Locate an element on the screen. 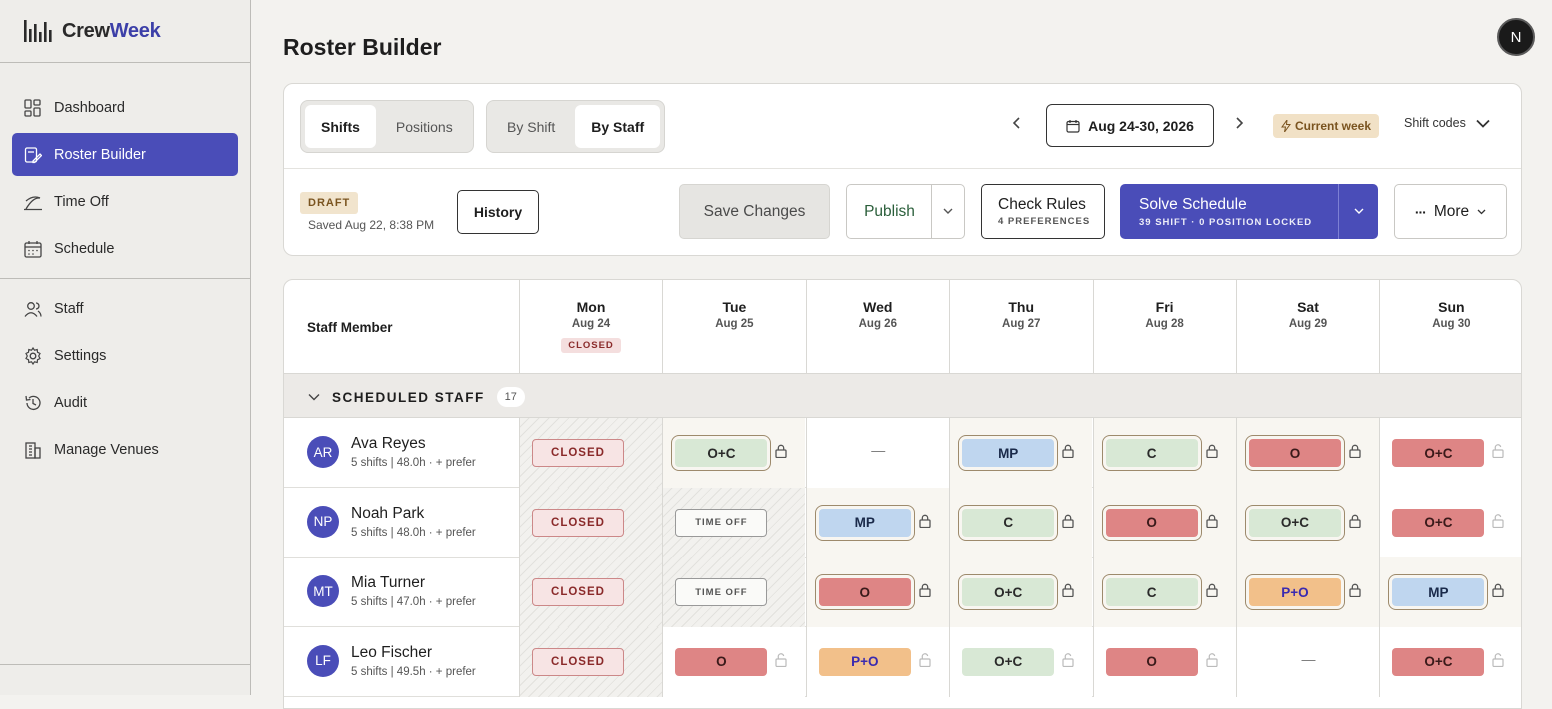 This screenshot has width=1552, height=709. staff-member: NP Noah Park 5 shifts | 48.0h · + prefer is located at coordinates (401, 523).